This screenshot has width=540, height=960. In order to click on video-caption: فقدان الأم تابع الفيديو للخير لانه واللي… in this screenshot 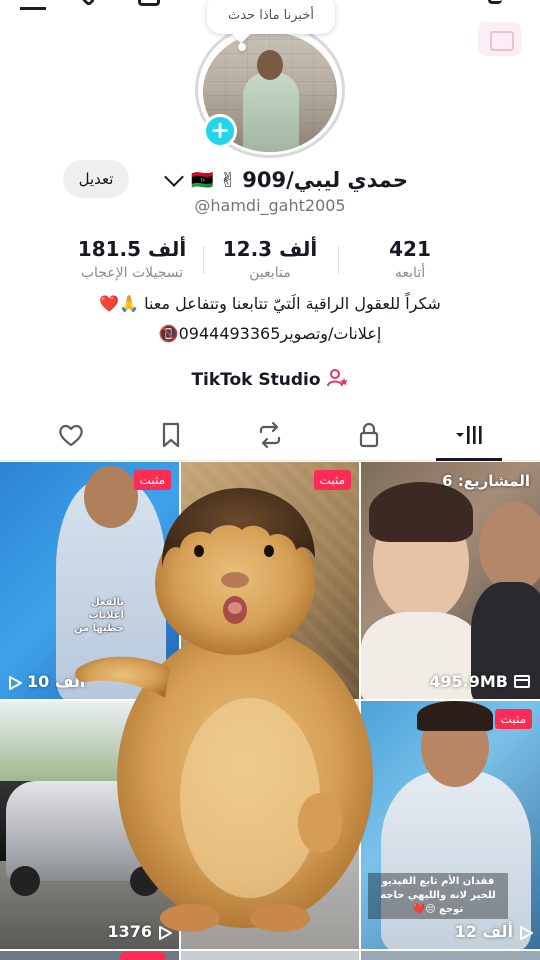, I will do `click(438, 896)`.